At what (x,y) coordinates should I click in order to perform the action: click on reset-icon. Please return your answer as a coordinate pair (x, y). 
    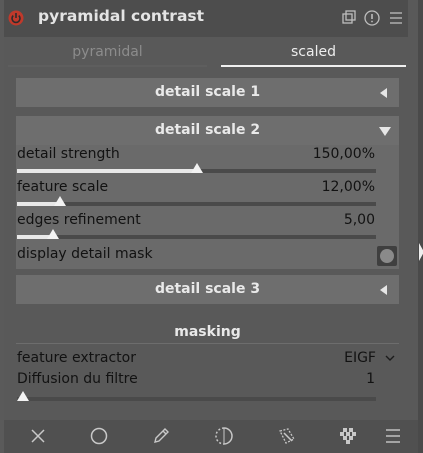
    Looking at the image, I should click on (372, 18).